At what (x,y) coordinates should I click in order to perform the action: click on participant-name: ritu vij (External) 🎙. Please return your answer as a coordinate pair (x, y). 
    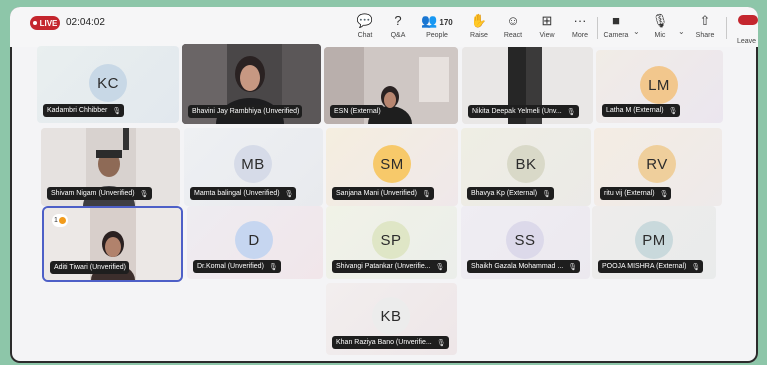
    Looking at the image, I should click on (636, 193).